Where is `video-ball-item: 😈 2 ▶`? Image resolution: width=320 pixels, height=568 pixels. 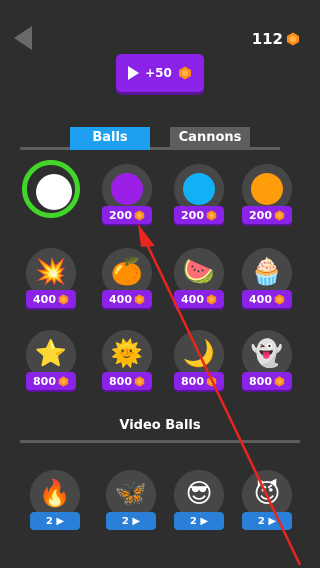 video-ball-item: 😈 2 ▶ is located at coordinates (267, 499).